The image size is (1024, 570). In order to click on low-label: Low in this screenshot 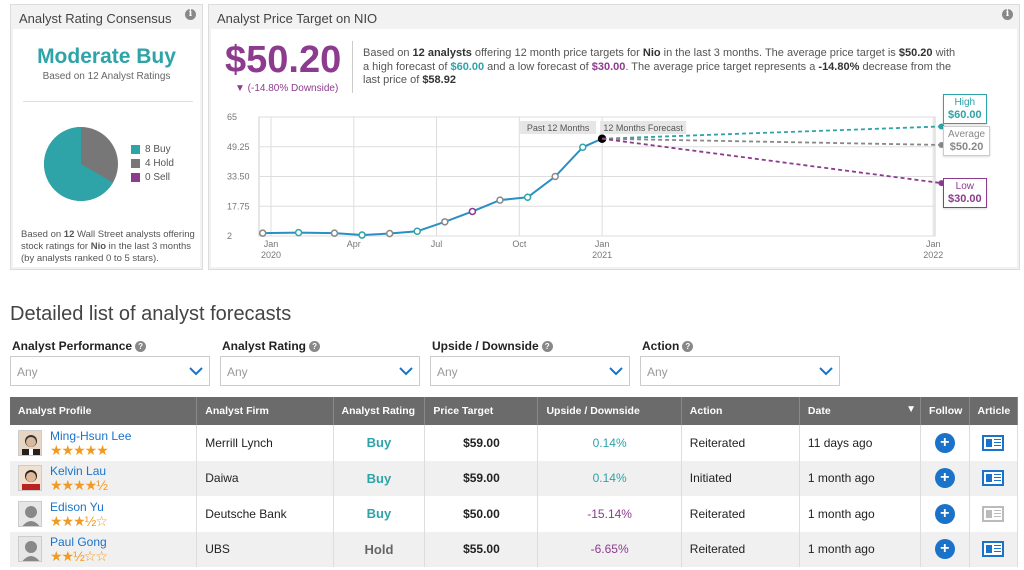, I will do `click(964, 186)`.